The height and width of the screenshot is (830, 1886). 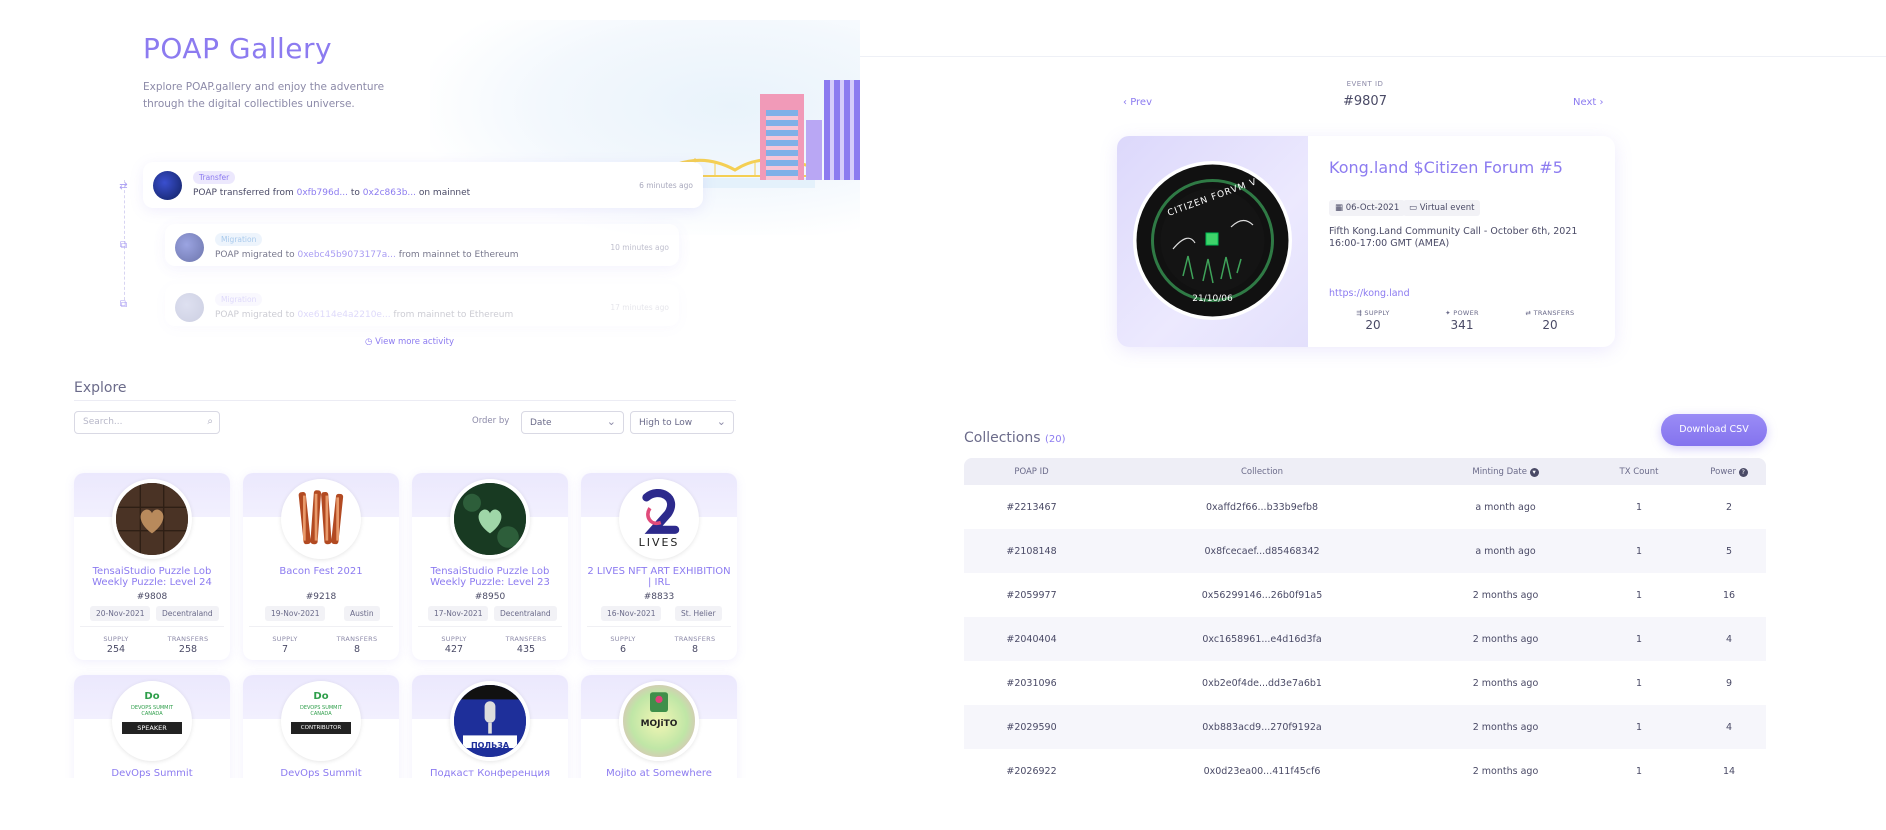 What do you see at coordinates (1373, 313) in the screenshot?
I see `supply-label: ⇶ SUPPLY` at bounding box center [1373, 313].